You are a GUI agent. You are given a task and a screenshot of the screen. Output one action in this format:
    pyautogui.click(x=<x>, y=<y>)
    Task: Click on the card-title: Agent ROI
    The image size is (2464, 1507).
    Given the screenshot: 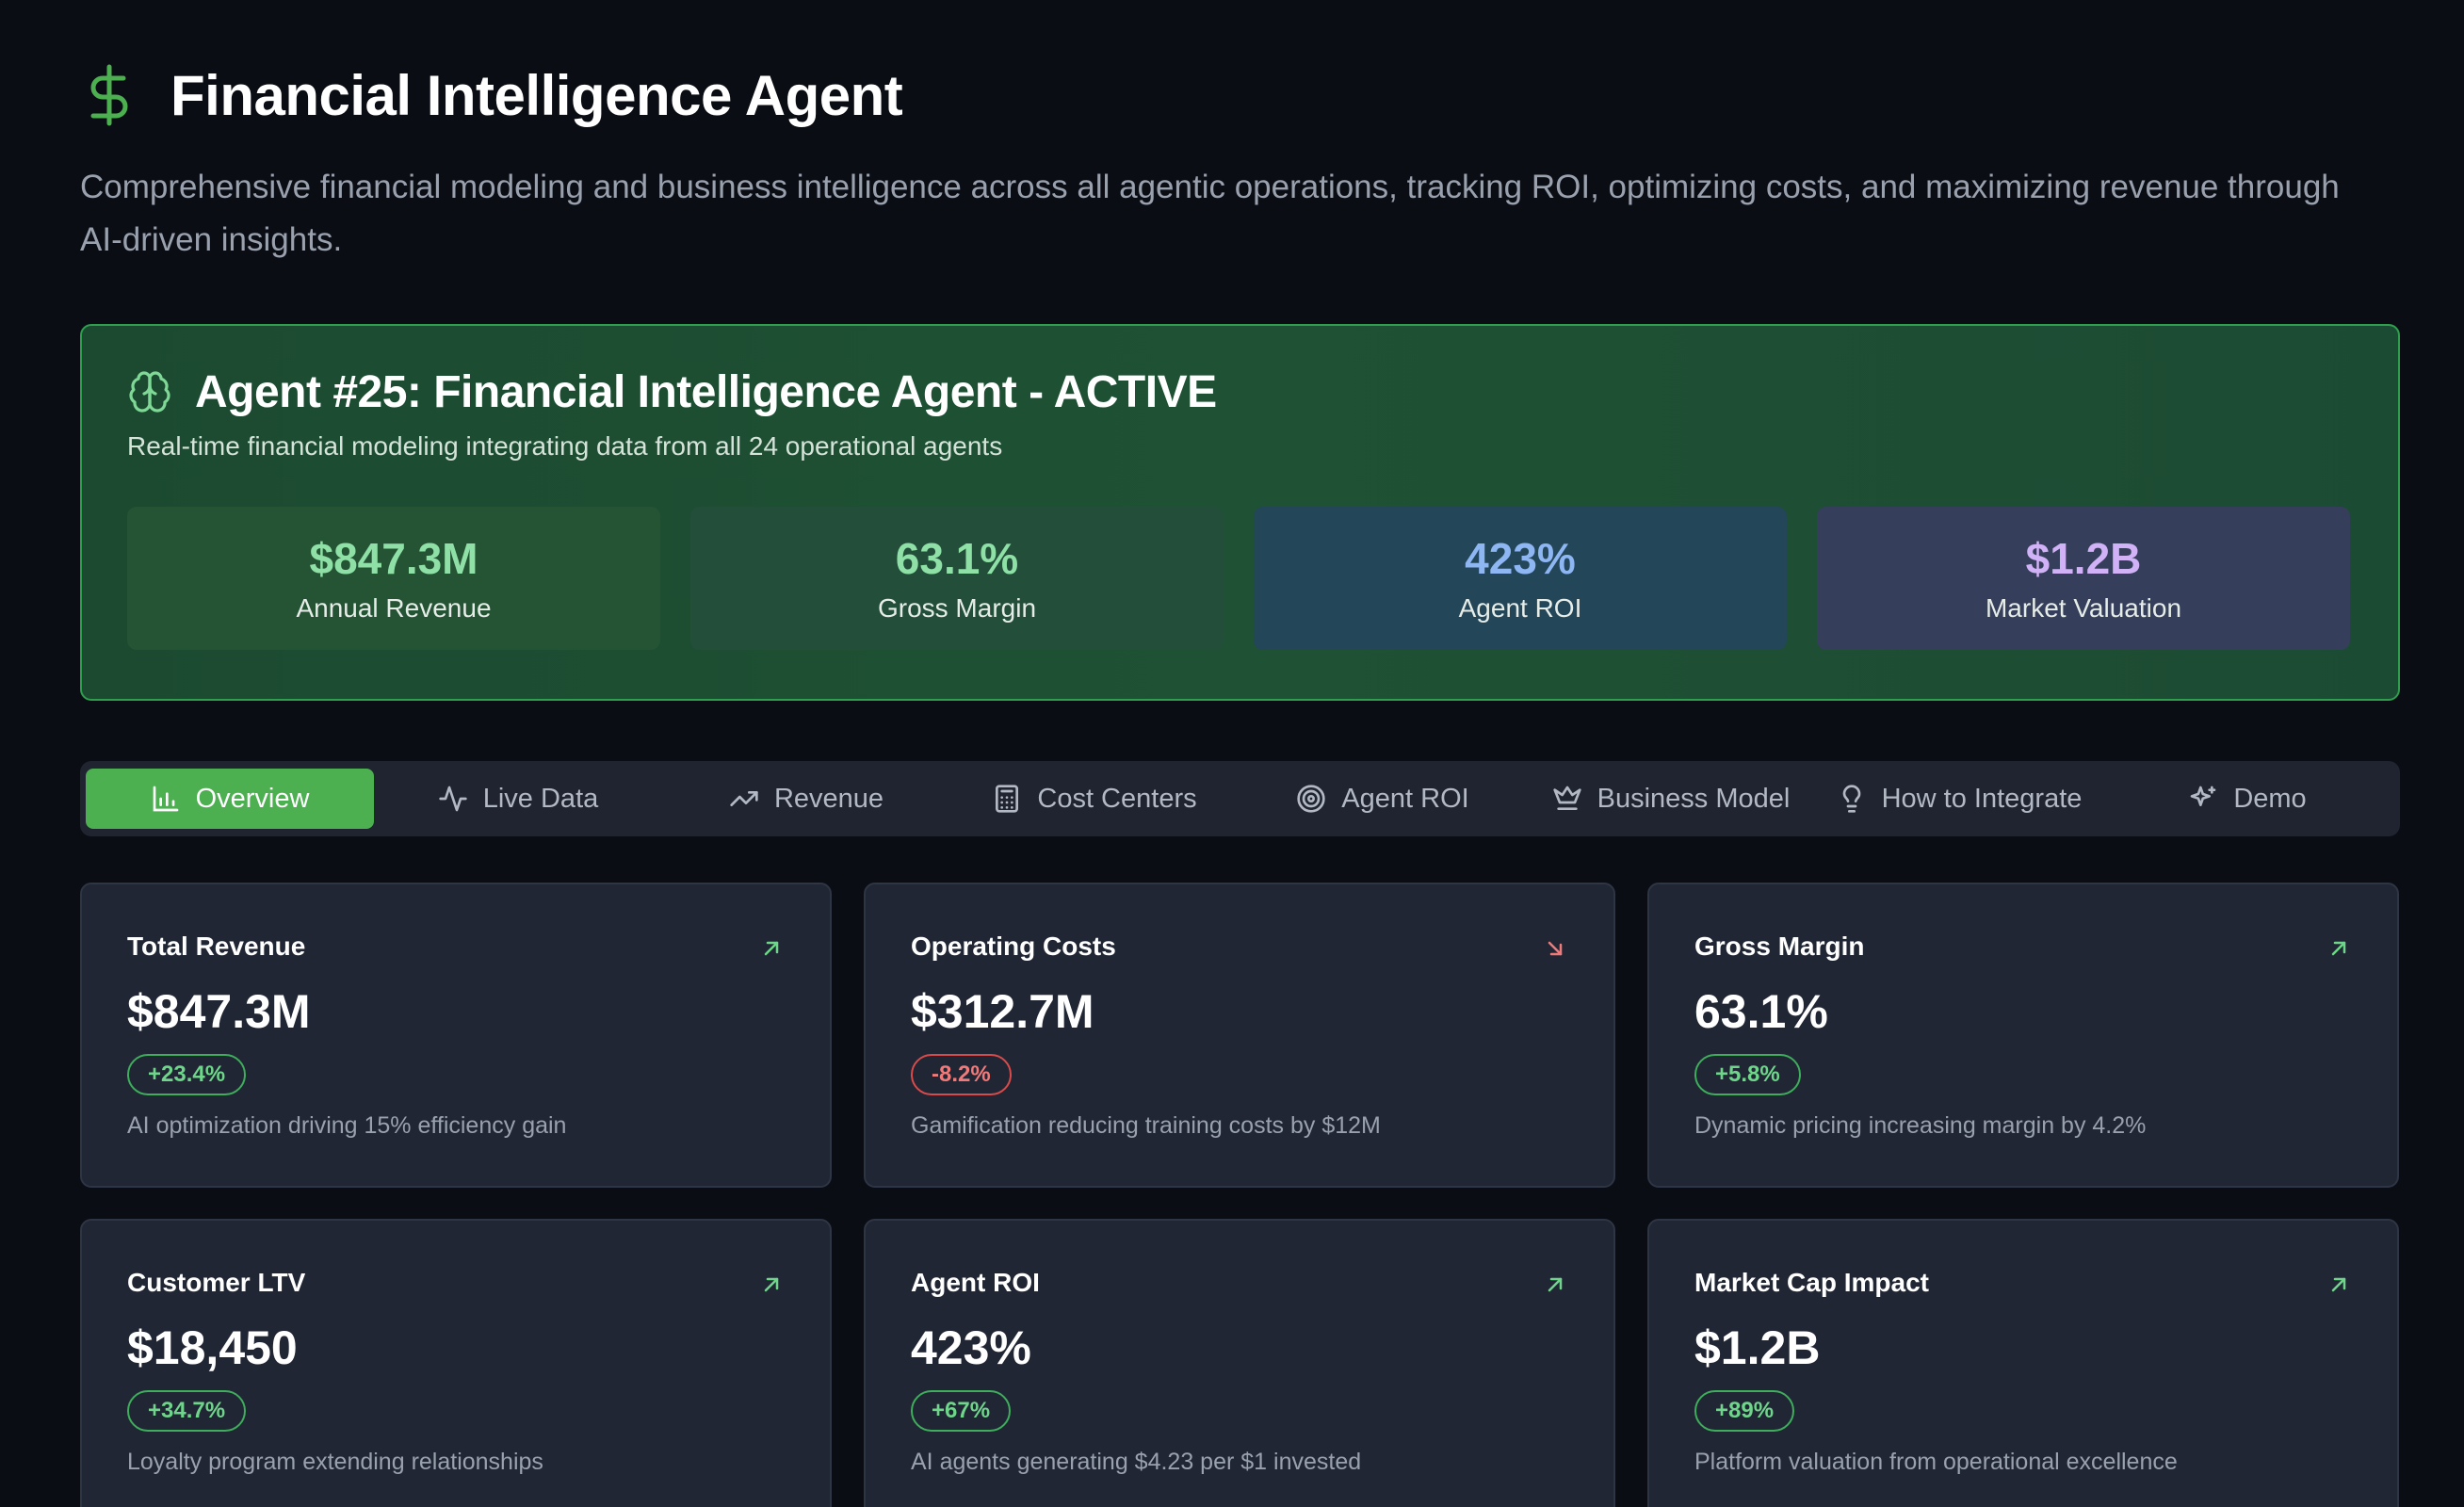 What is the action you would take?
    pyautogui.click(x=975, y=1282)
    